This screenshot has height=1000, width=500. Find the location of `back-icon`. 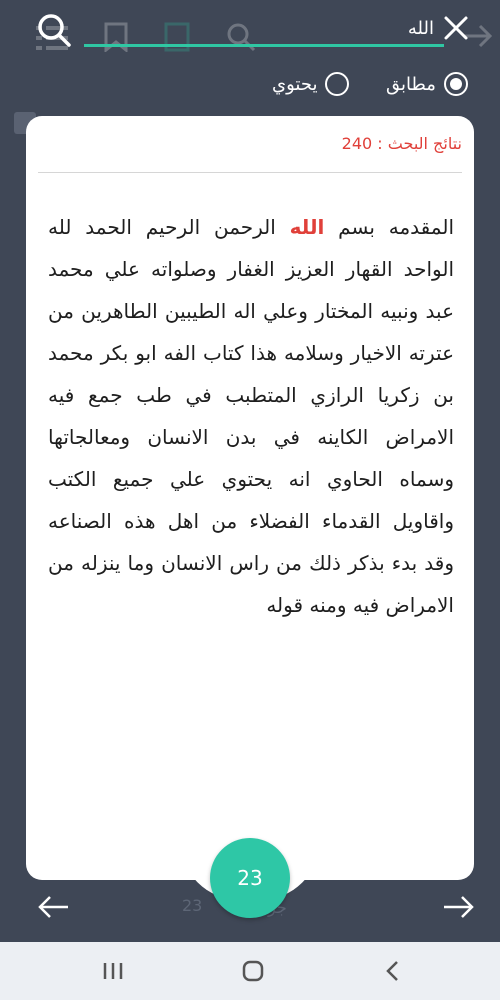

back-icon is located at coordinates (393, 971).